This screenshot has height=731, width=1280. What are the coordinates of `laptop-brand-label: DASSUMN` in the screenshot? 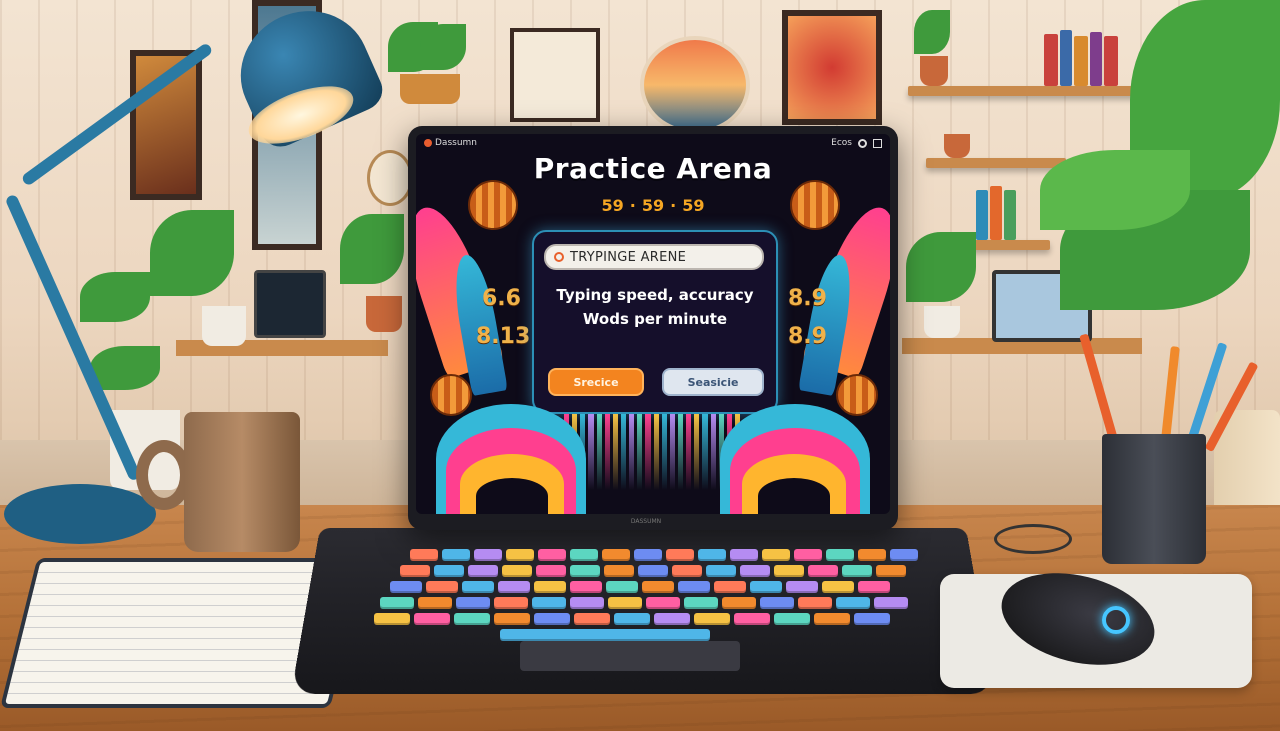 It's located at (646, 521).